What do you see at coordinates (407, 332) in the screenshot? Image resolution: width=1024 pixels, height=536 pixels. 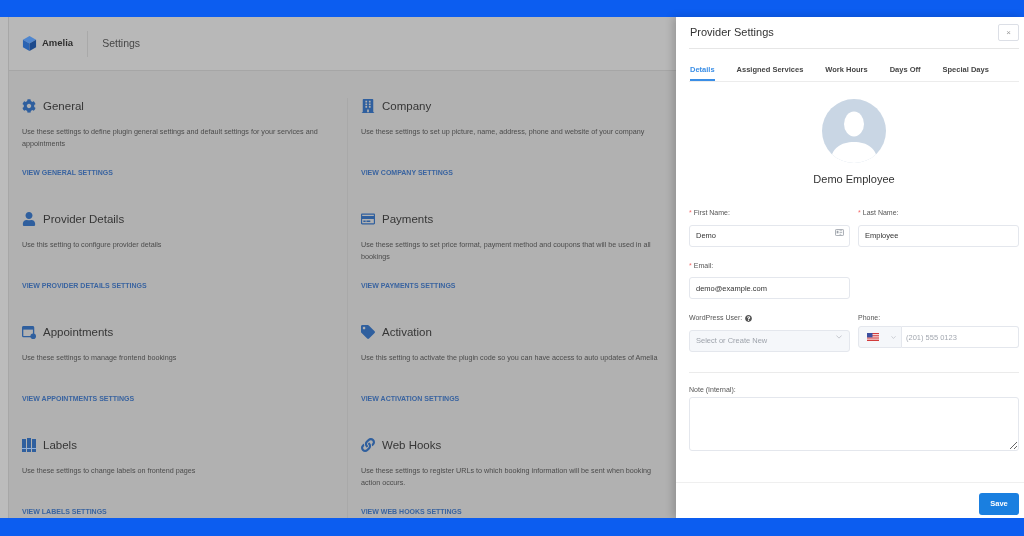 I see `section-title: Activation` at bounding box center [407, 332].